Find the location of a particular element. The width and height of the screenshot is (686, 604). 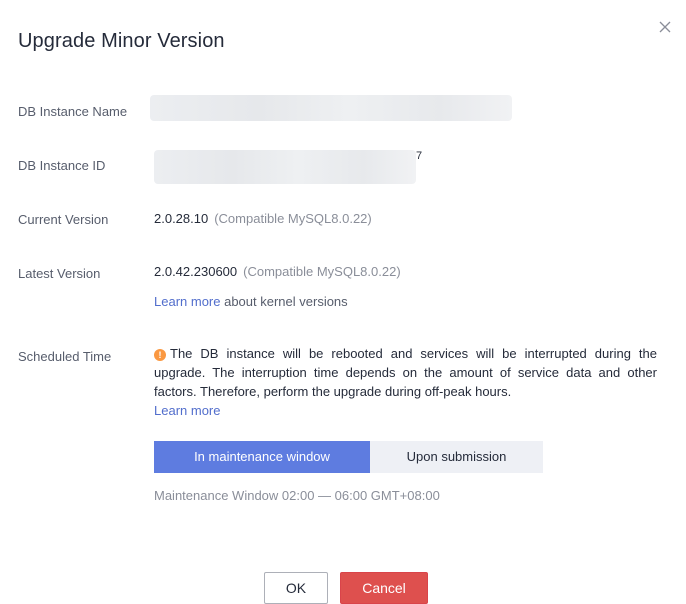

cancel-button: Cancel is located at coordinates (384, 588).